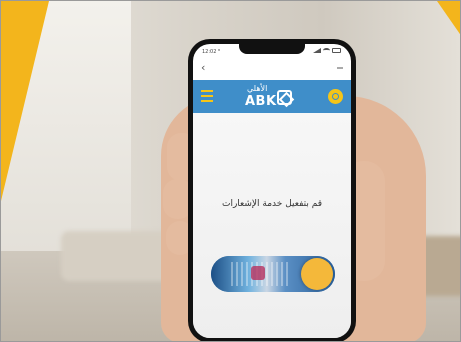 The height and width of the screenshot is (342, 461). Describe the element at coordinates (272, 68) in the screenshot. I see `nav-bar: ‹` at that location.